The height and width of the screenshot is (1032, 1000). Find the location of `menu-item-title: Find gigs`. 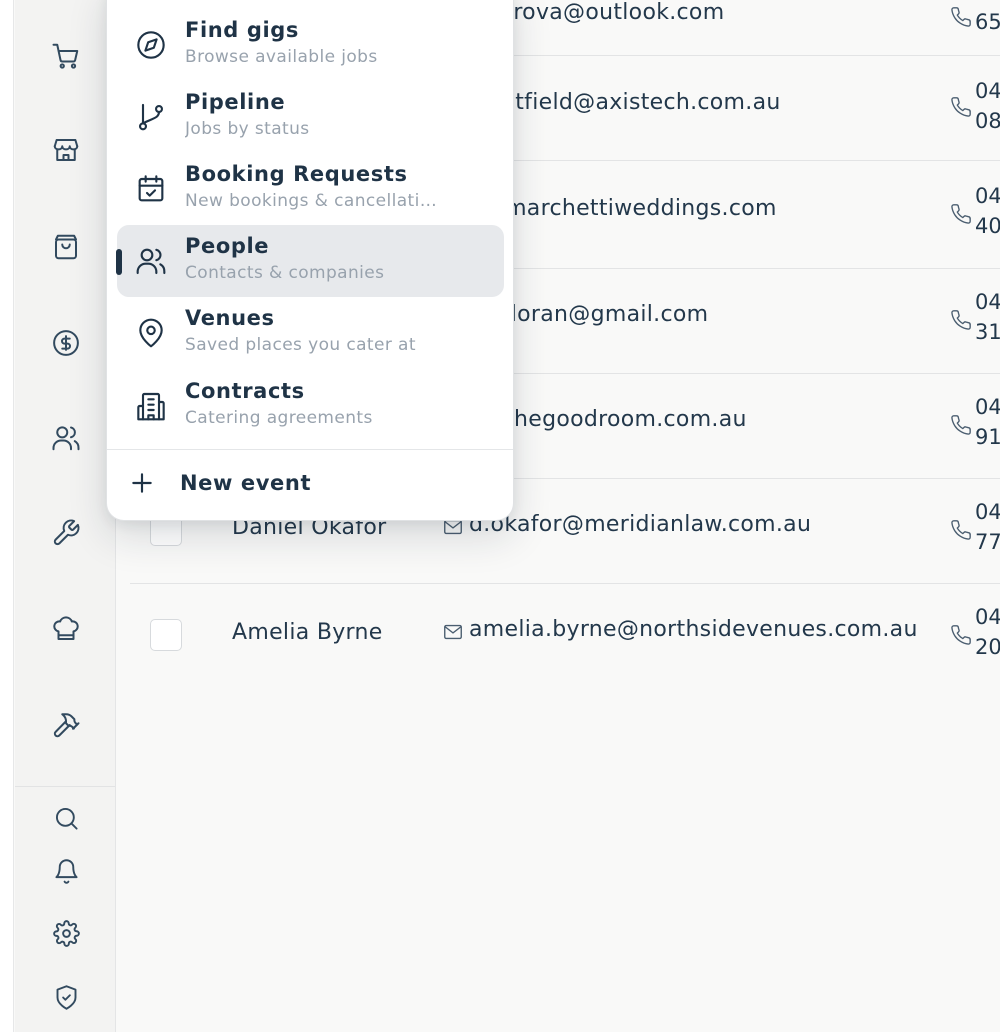

menu-item-title: Find gigs is located at coordinates (242, 30).